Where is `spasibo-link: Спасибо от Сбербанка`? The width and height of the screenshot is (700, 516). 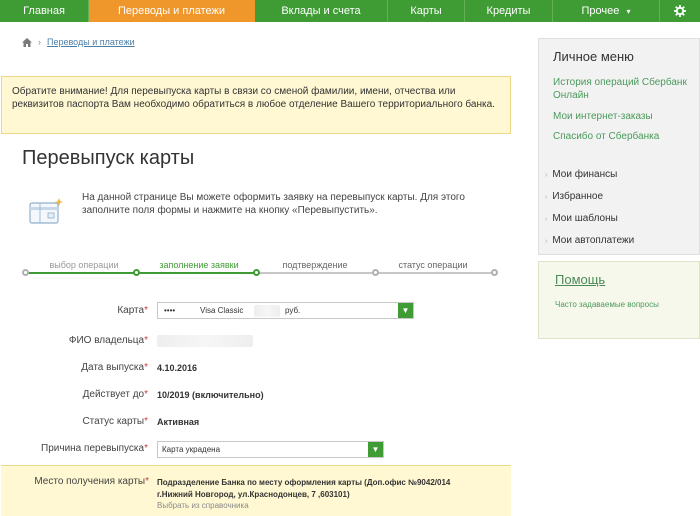 spasibo-link: Спасибо от Сбербанка is located at coordinates (625, 136).